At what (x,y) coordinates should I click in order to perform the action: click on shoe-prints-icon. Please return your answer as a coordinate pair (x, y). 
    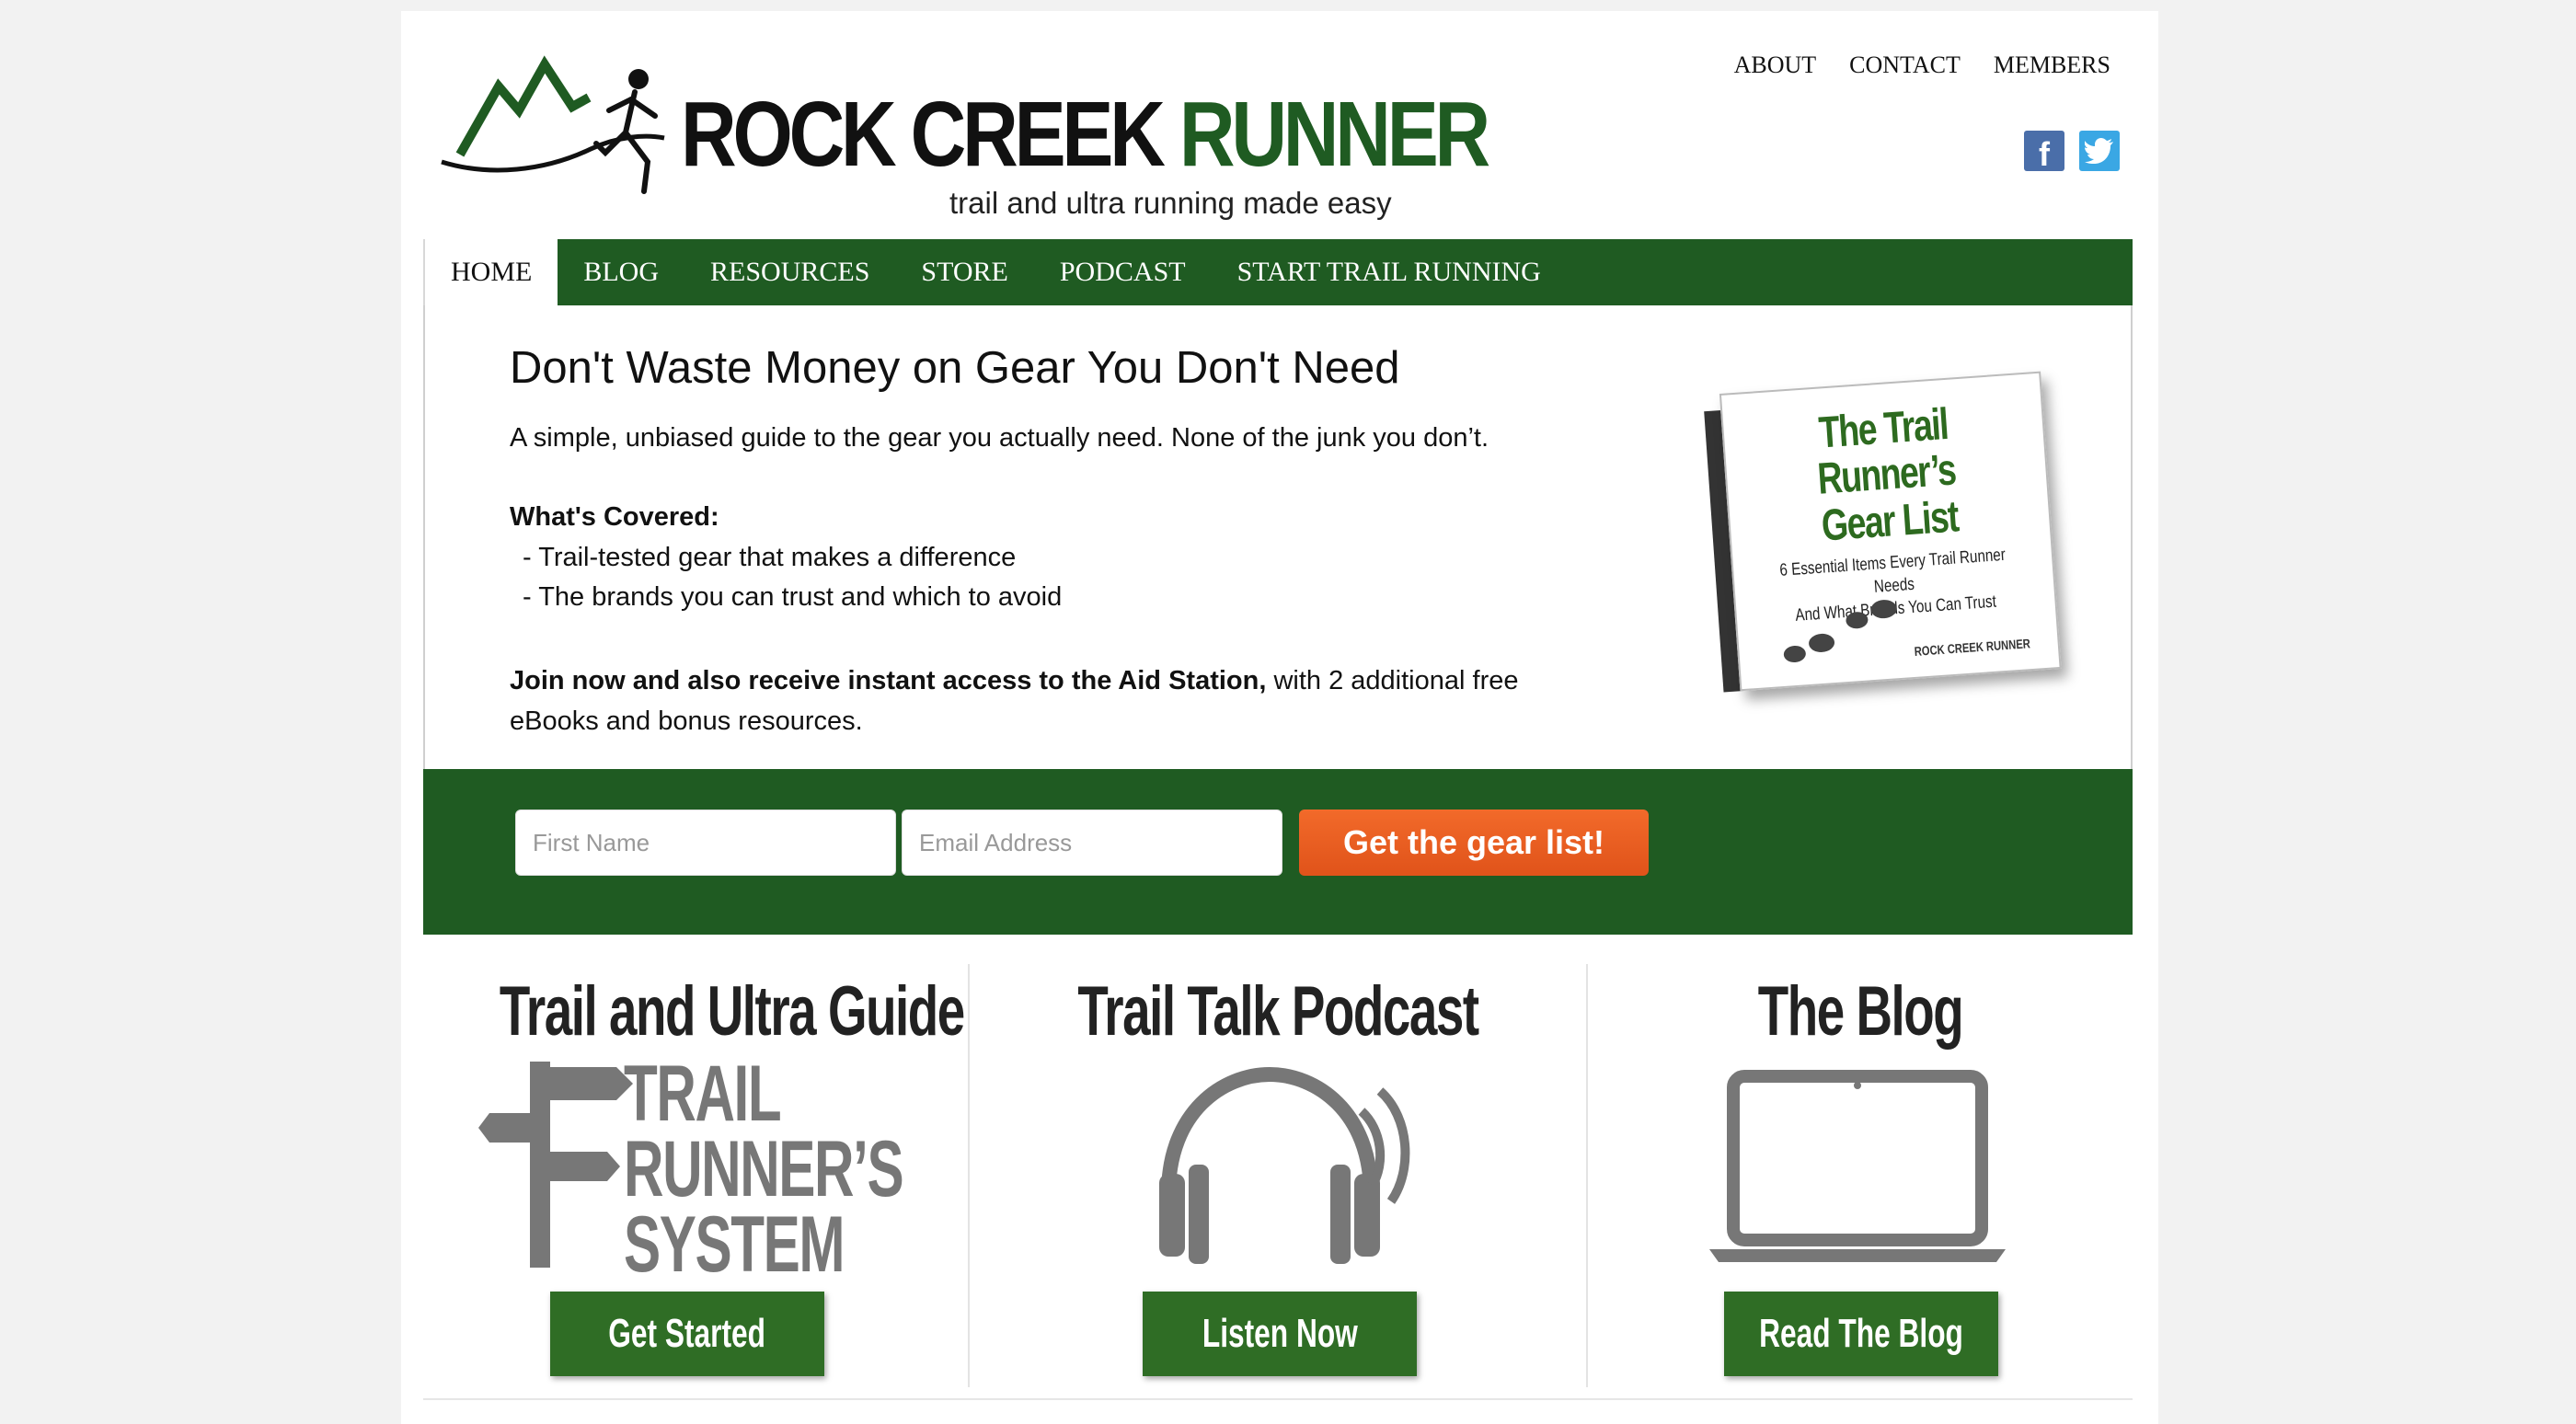
    Looking at the image, I should click on (1840, 631).